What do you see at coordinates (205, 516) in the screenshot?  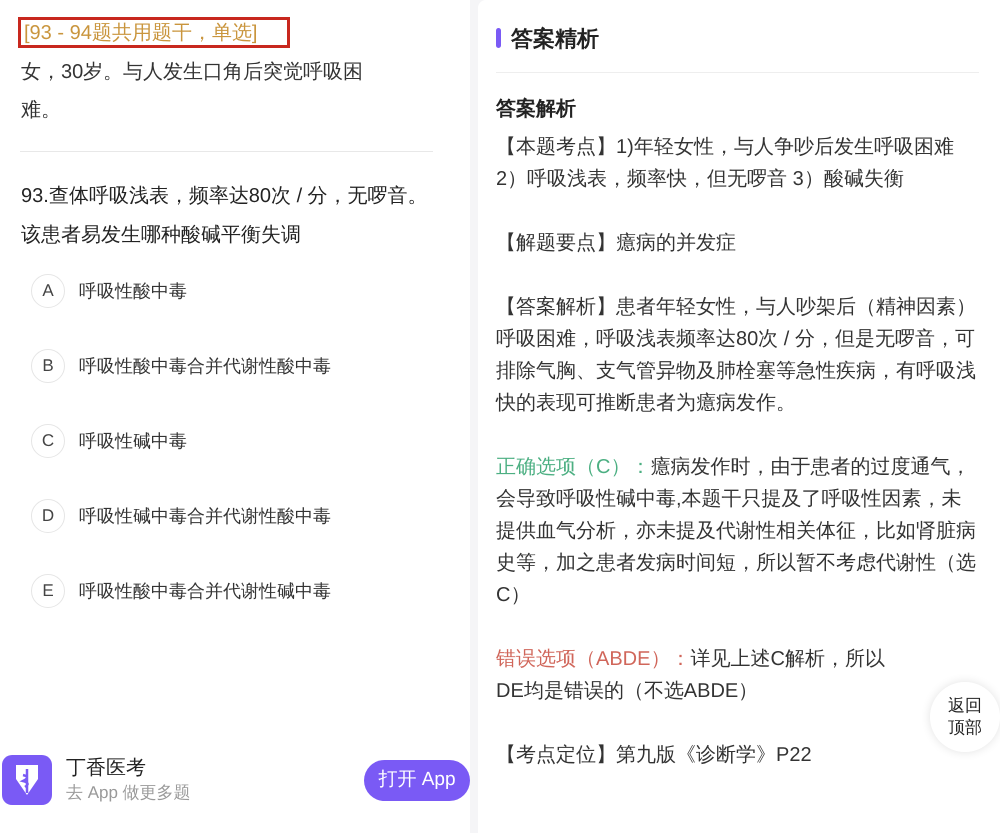 I see `option-text: 呼吸性碱中毒合并代谢性酸中毒` at bounding box center [205, 516].